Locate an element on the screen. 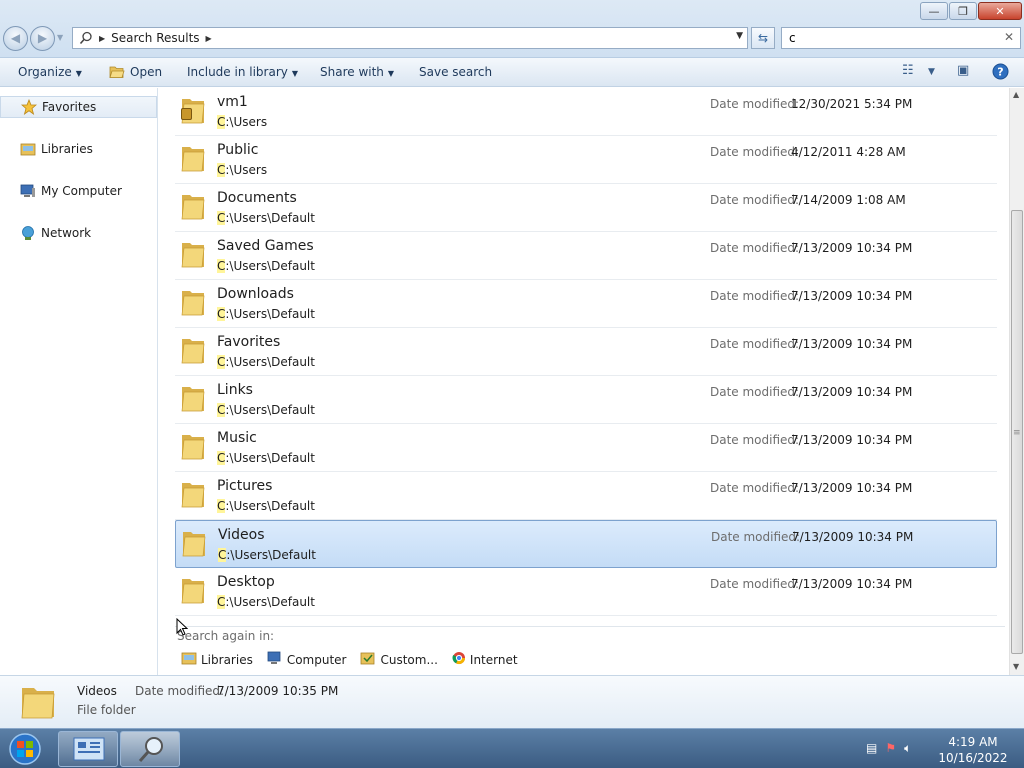  network-icon is located at coordinates (28, 233).